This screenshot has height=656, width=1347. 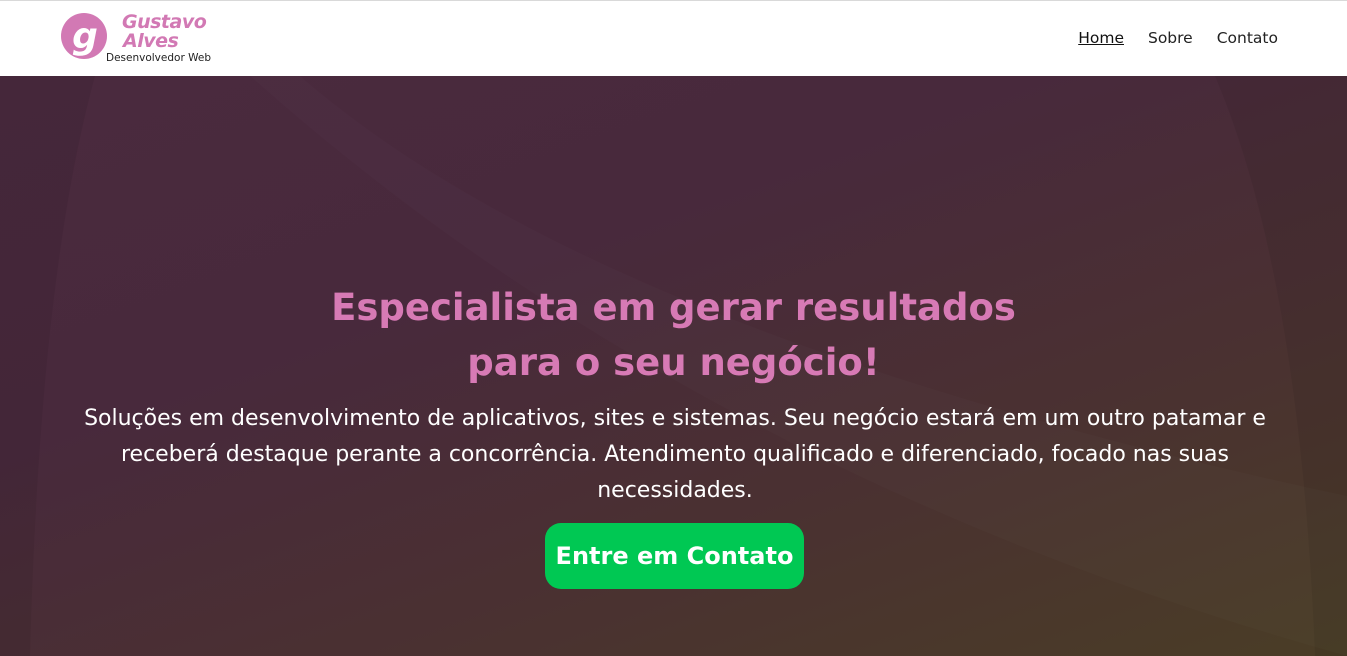 What do you see at coordinates (674, 556) in the screenshot?
I see `contact-cta-button: Entre em Contato` at bounding box center [674, 556].